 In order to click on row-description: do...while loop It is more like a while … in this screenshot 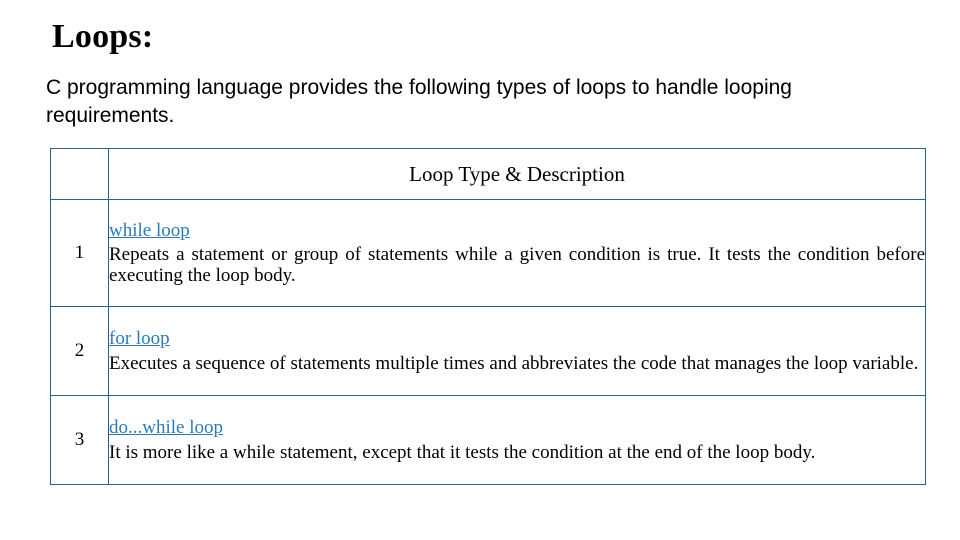, I will do `click(517, 440)`.